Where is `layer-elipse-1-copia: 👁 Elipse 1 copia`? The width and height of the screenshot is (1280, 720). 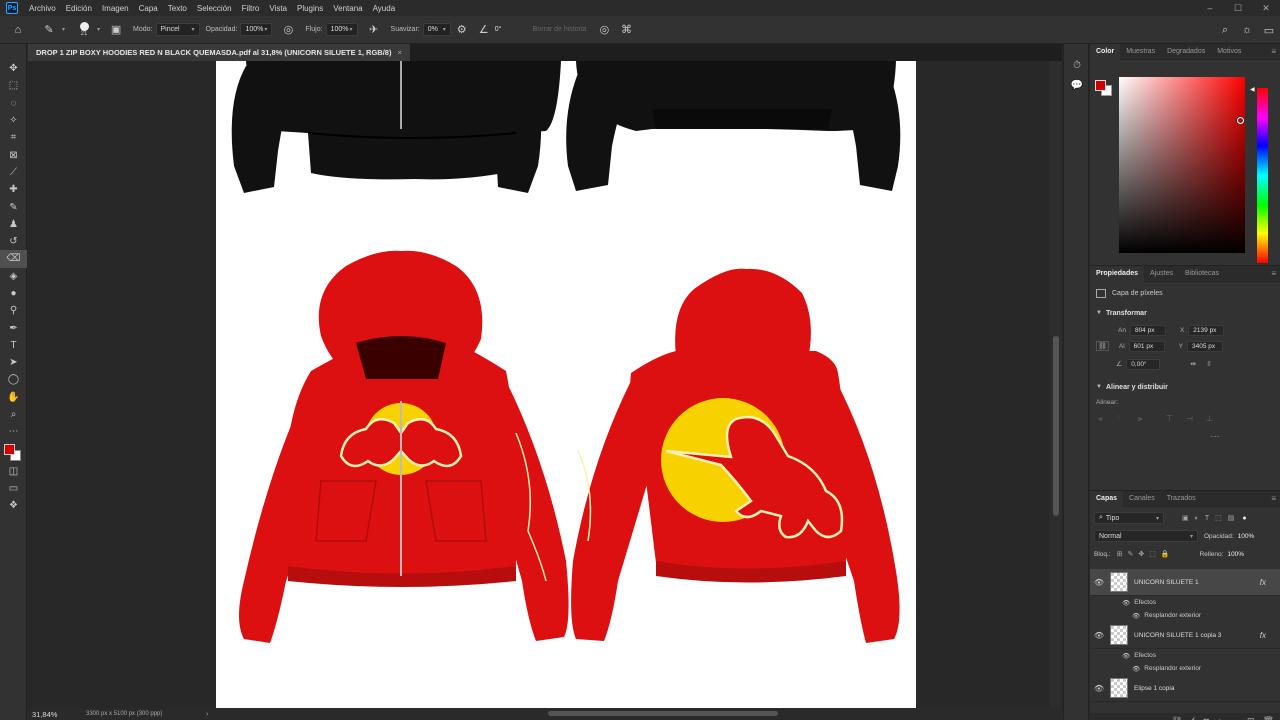 layer-elipse-1-copia: 👁 Elipse 1 copia is located at coordinates (1185, 688).